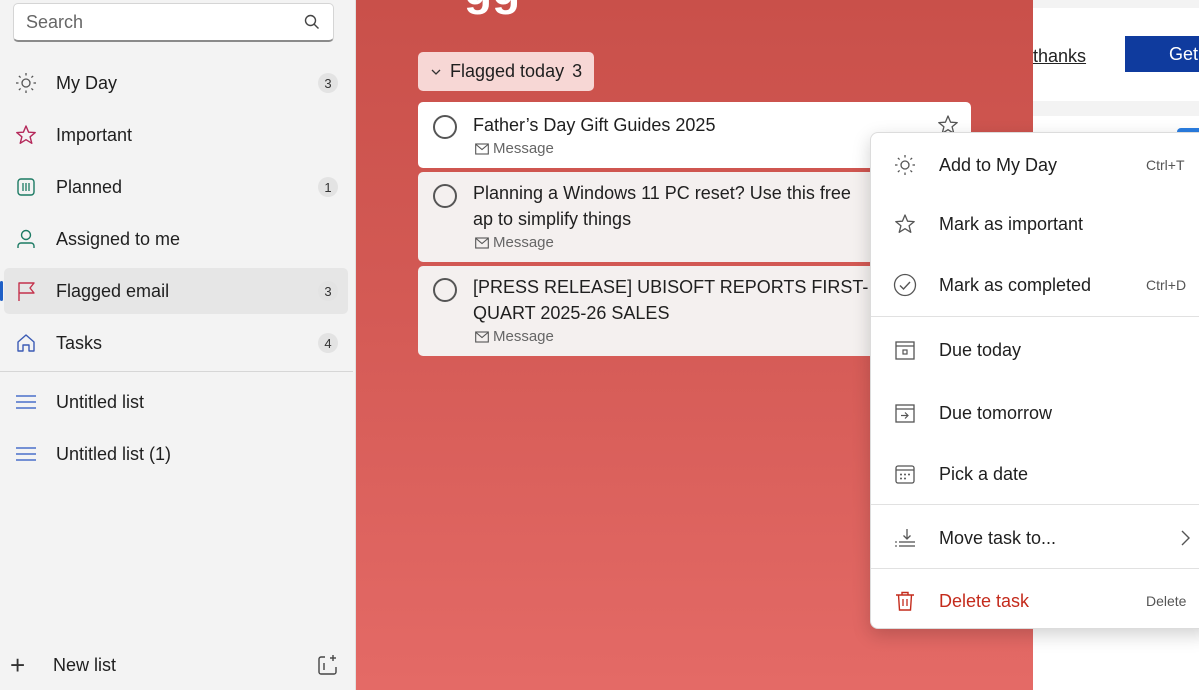 The height and width of the screenshot is (690, 1199). Describe the element at coordinates (1166, 601) in the screenshot. I see `shortcut-label: Delete` at that location.